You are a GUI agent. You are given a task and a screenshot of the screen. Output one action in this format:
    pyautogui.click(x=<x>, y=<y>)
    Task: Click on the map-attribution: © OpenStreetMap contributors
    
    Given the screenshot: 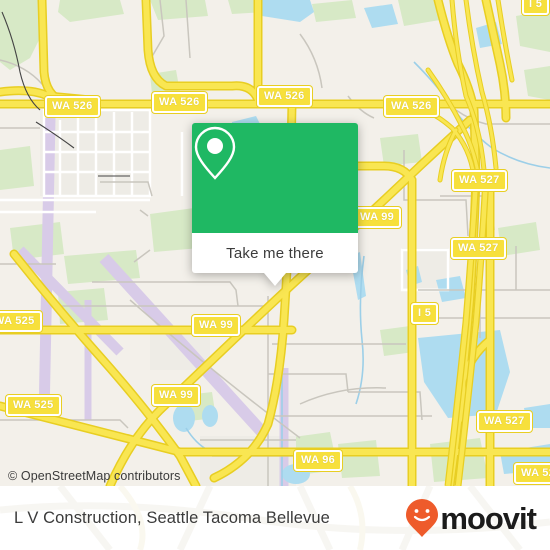 What is the action you would take?
    pyautogui.click(x=94, y=476)
    